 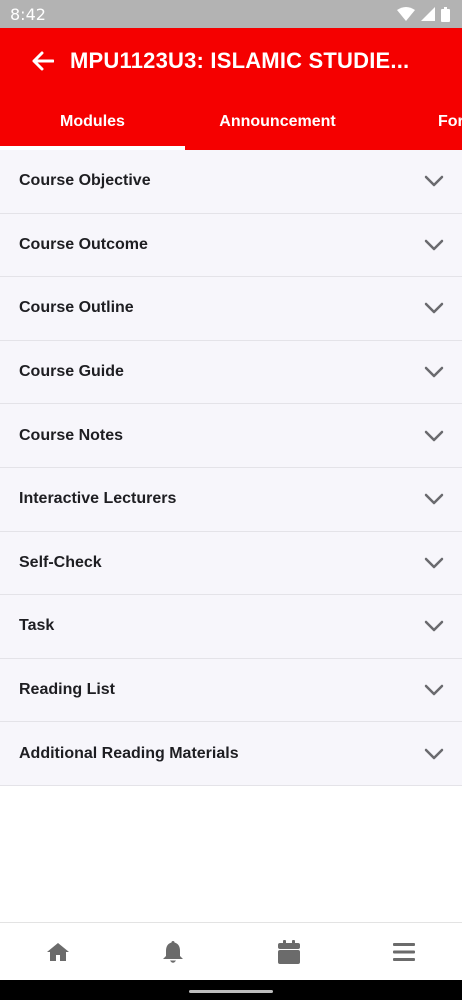 I want to click on status-bar: 8:42, so click(x=231, y=14).